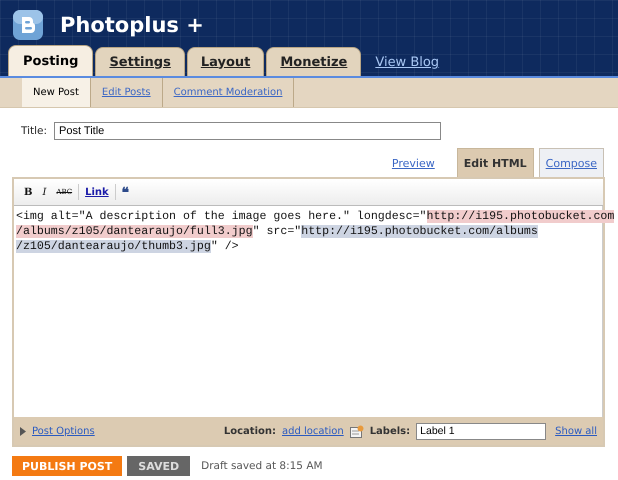  I want to click on subtab: New Post, so click(56, 92).